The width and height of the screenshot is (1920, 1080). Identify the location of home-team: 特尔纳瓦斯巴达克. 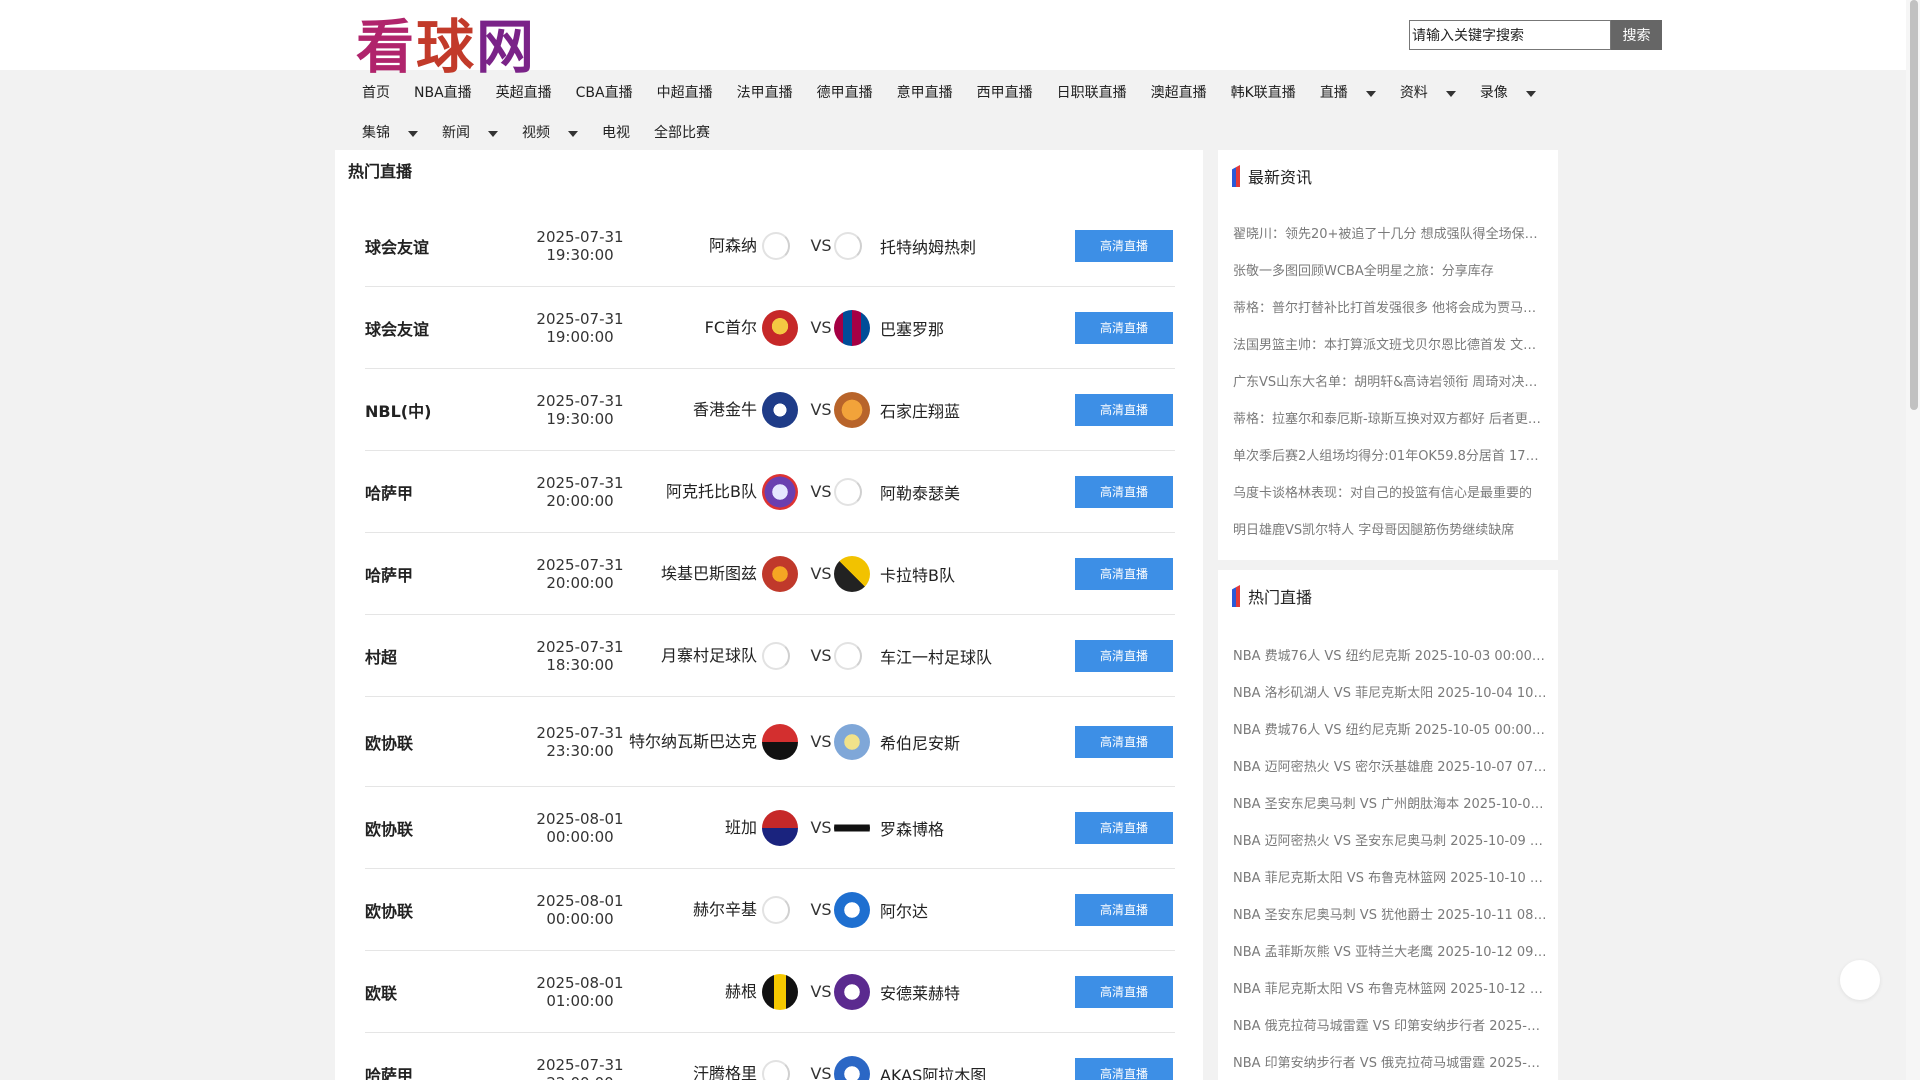
(692, 741).